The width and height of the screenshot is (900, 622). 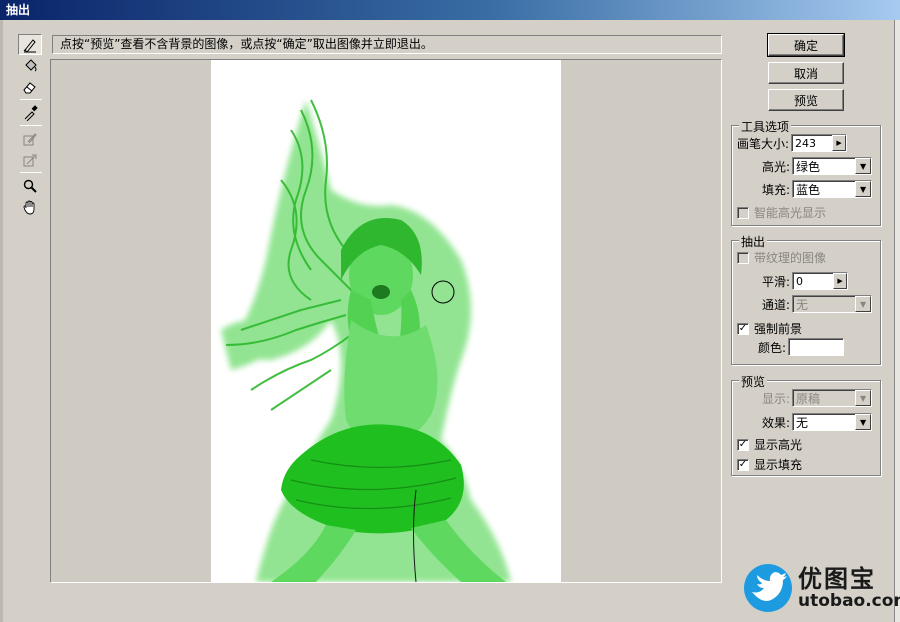 I want to click on effect-select: 无 ▼, so click(x=832, y=422).